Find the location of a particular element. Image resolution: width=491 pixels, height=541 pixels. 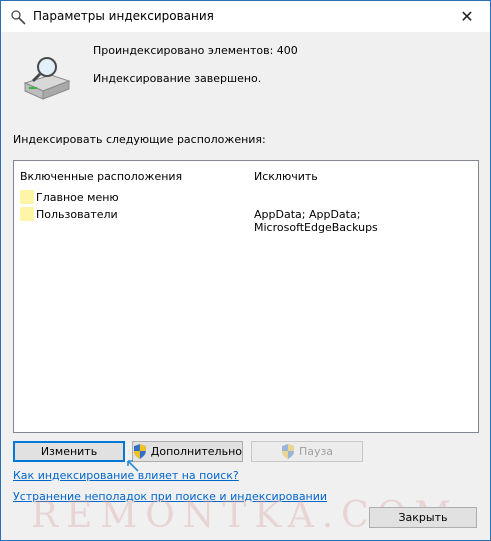

close-button: Закрыть is located at coordinates (423, 517).